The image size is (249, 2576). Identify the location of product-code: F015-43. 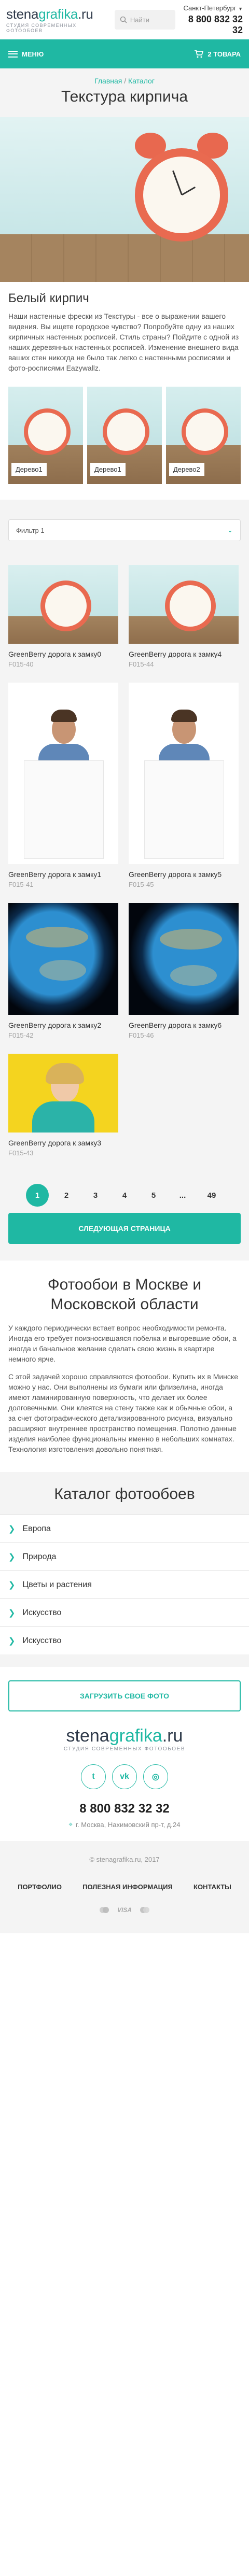
(21, 1153).